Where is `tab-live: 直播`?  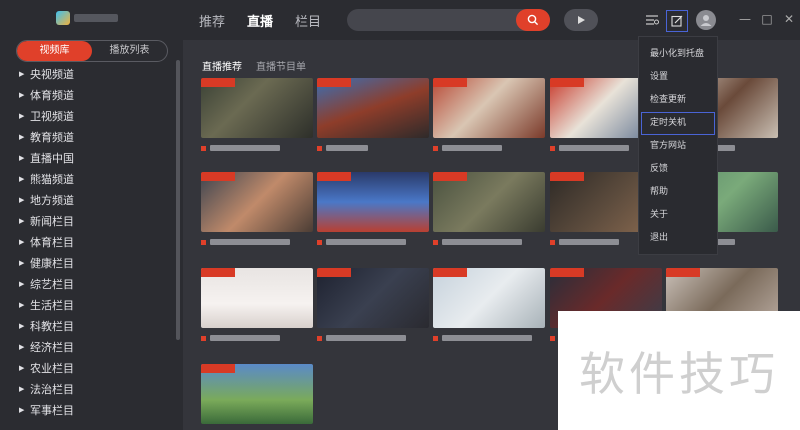 tab-live: 直播 is located at coordinates (260, 20).